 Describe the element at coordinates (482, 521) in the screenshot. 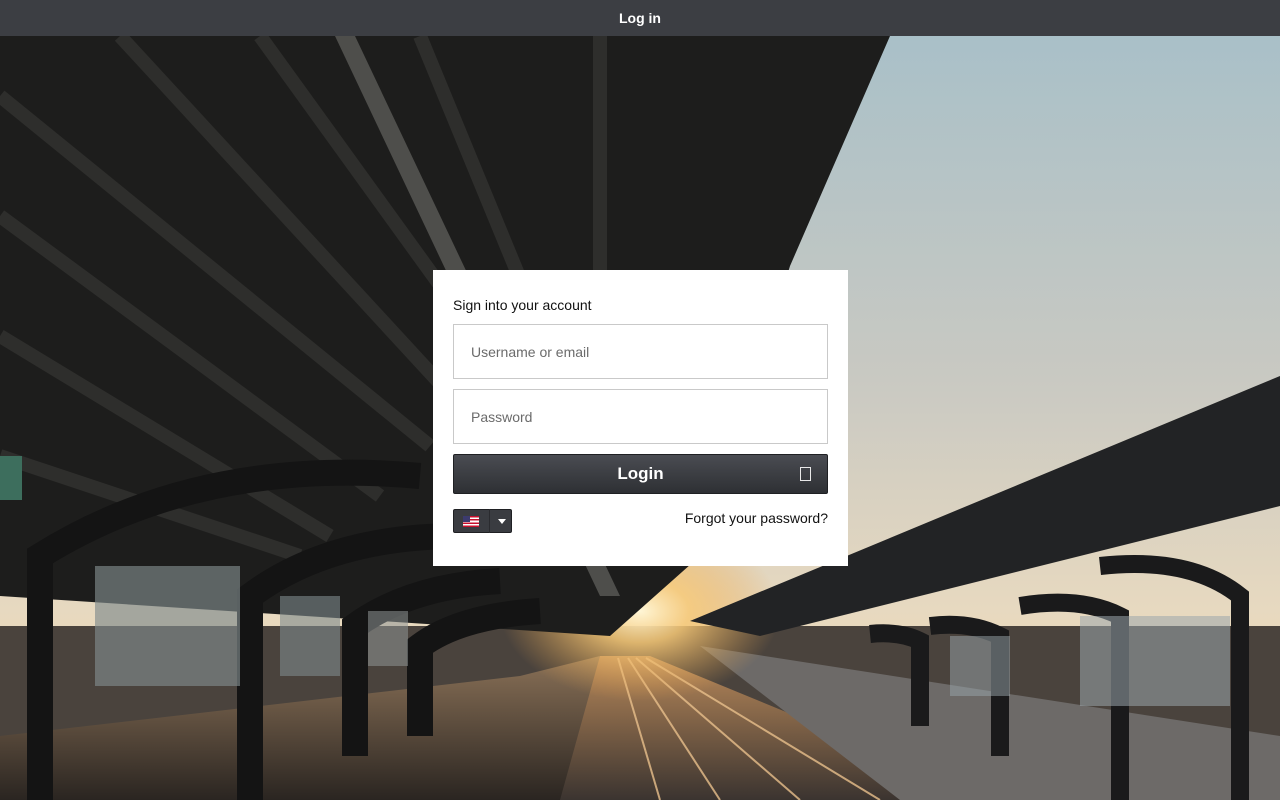

I see `language-selector` at that location.